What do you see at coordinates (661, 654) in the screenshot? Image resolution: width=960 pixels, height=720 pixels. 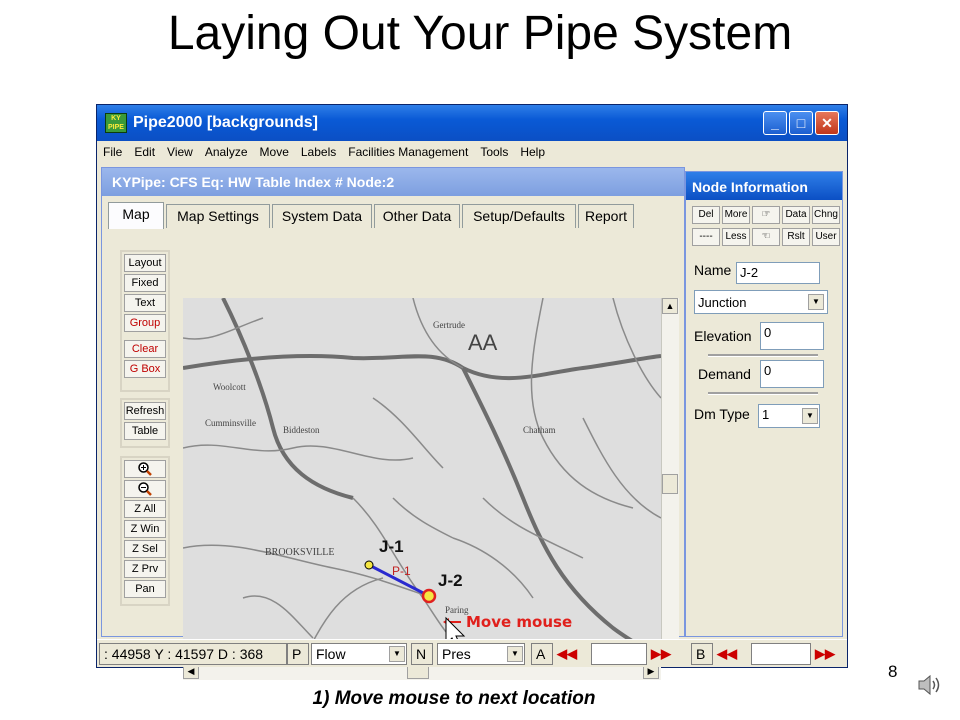 I see `a-forward-arrow-icon: ▶▶` at bounding box center [661, 654].